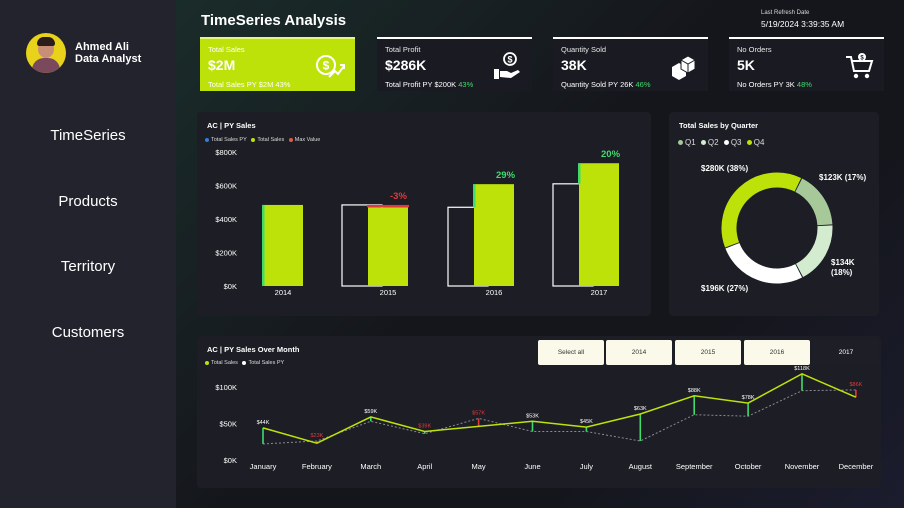  What do you see at coordinates (283, 292) in the screenshot?
I see `x-tick-label: 2014` at bounding box center [283, 292].